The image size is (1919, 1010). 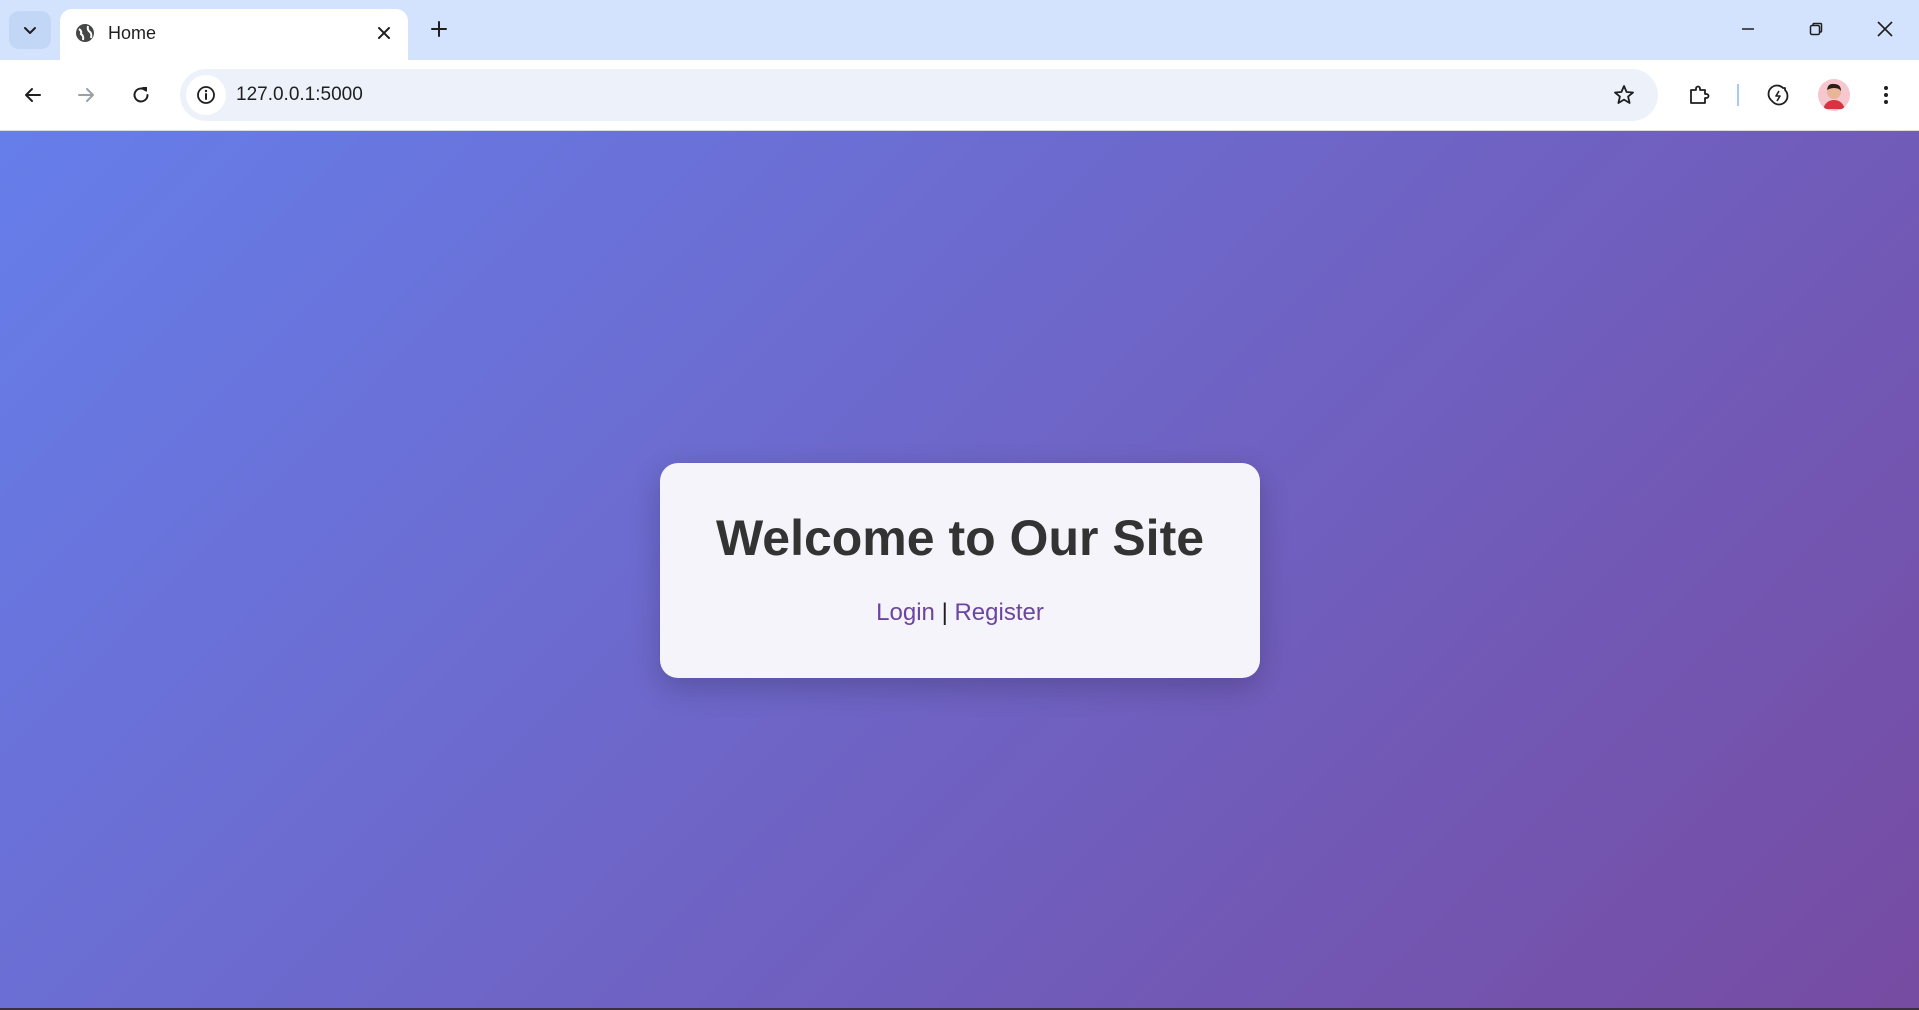 I want to click on puzzle-icon, so click(x=1700, y=94).